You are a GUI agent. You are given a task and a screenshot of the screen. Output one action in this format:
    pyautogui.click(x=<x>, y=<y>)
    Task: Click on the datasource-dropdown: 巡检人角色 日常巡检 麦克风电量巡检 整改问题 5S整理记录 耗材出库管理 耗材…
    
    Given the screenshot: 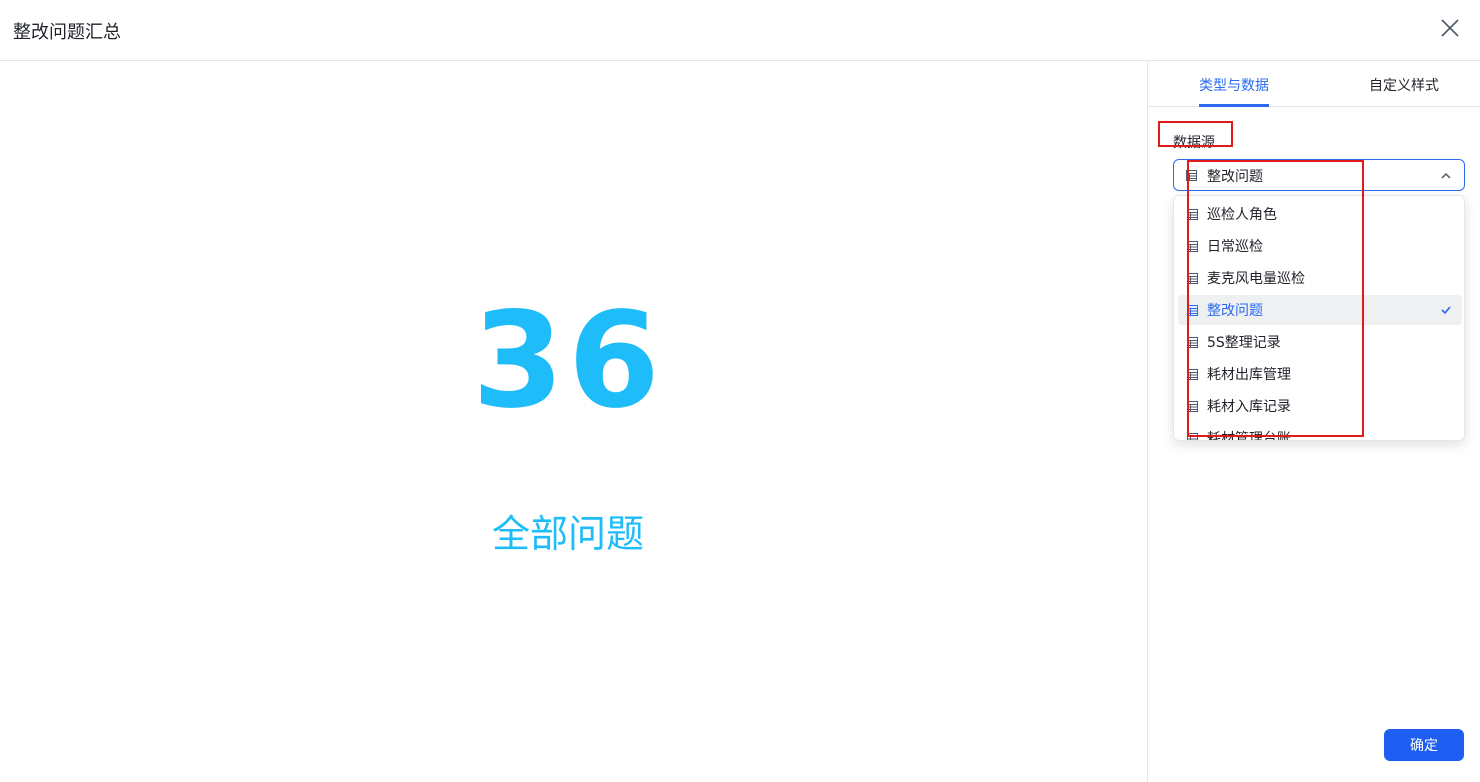 What is the action you would take?
    pyautogui.click(x=1319, y=318)
    